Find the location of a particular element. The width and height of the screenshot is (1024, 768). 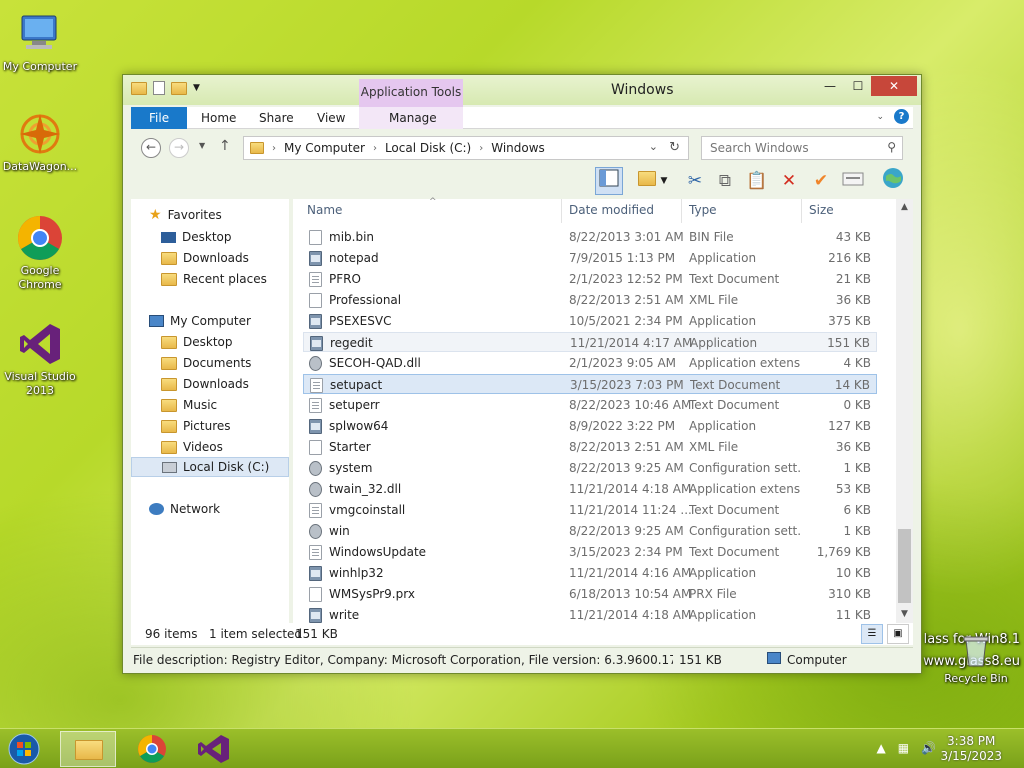

refresh-icon: ↻ is located at coordinates (674, 147).